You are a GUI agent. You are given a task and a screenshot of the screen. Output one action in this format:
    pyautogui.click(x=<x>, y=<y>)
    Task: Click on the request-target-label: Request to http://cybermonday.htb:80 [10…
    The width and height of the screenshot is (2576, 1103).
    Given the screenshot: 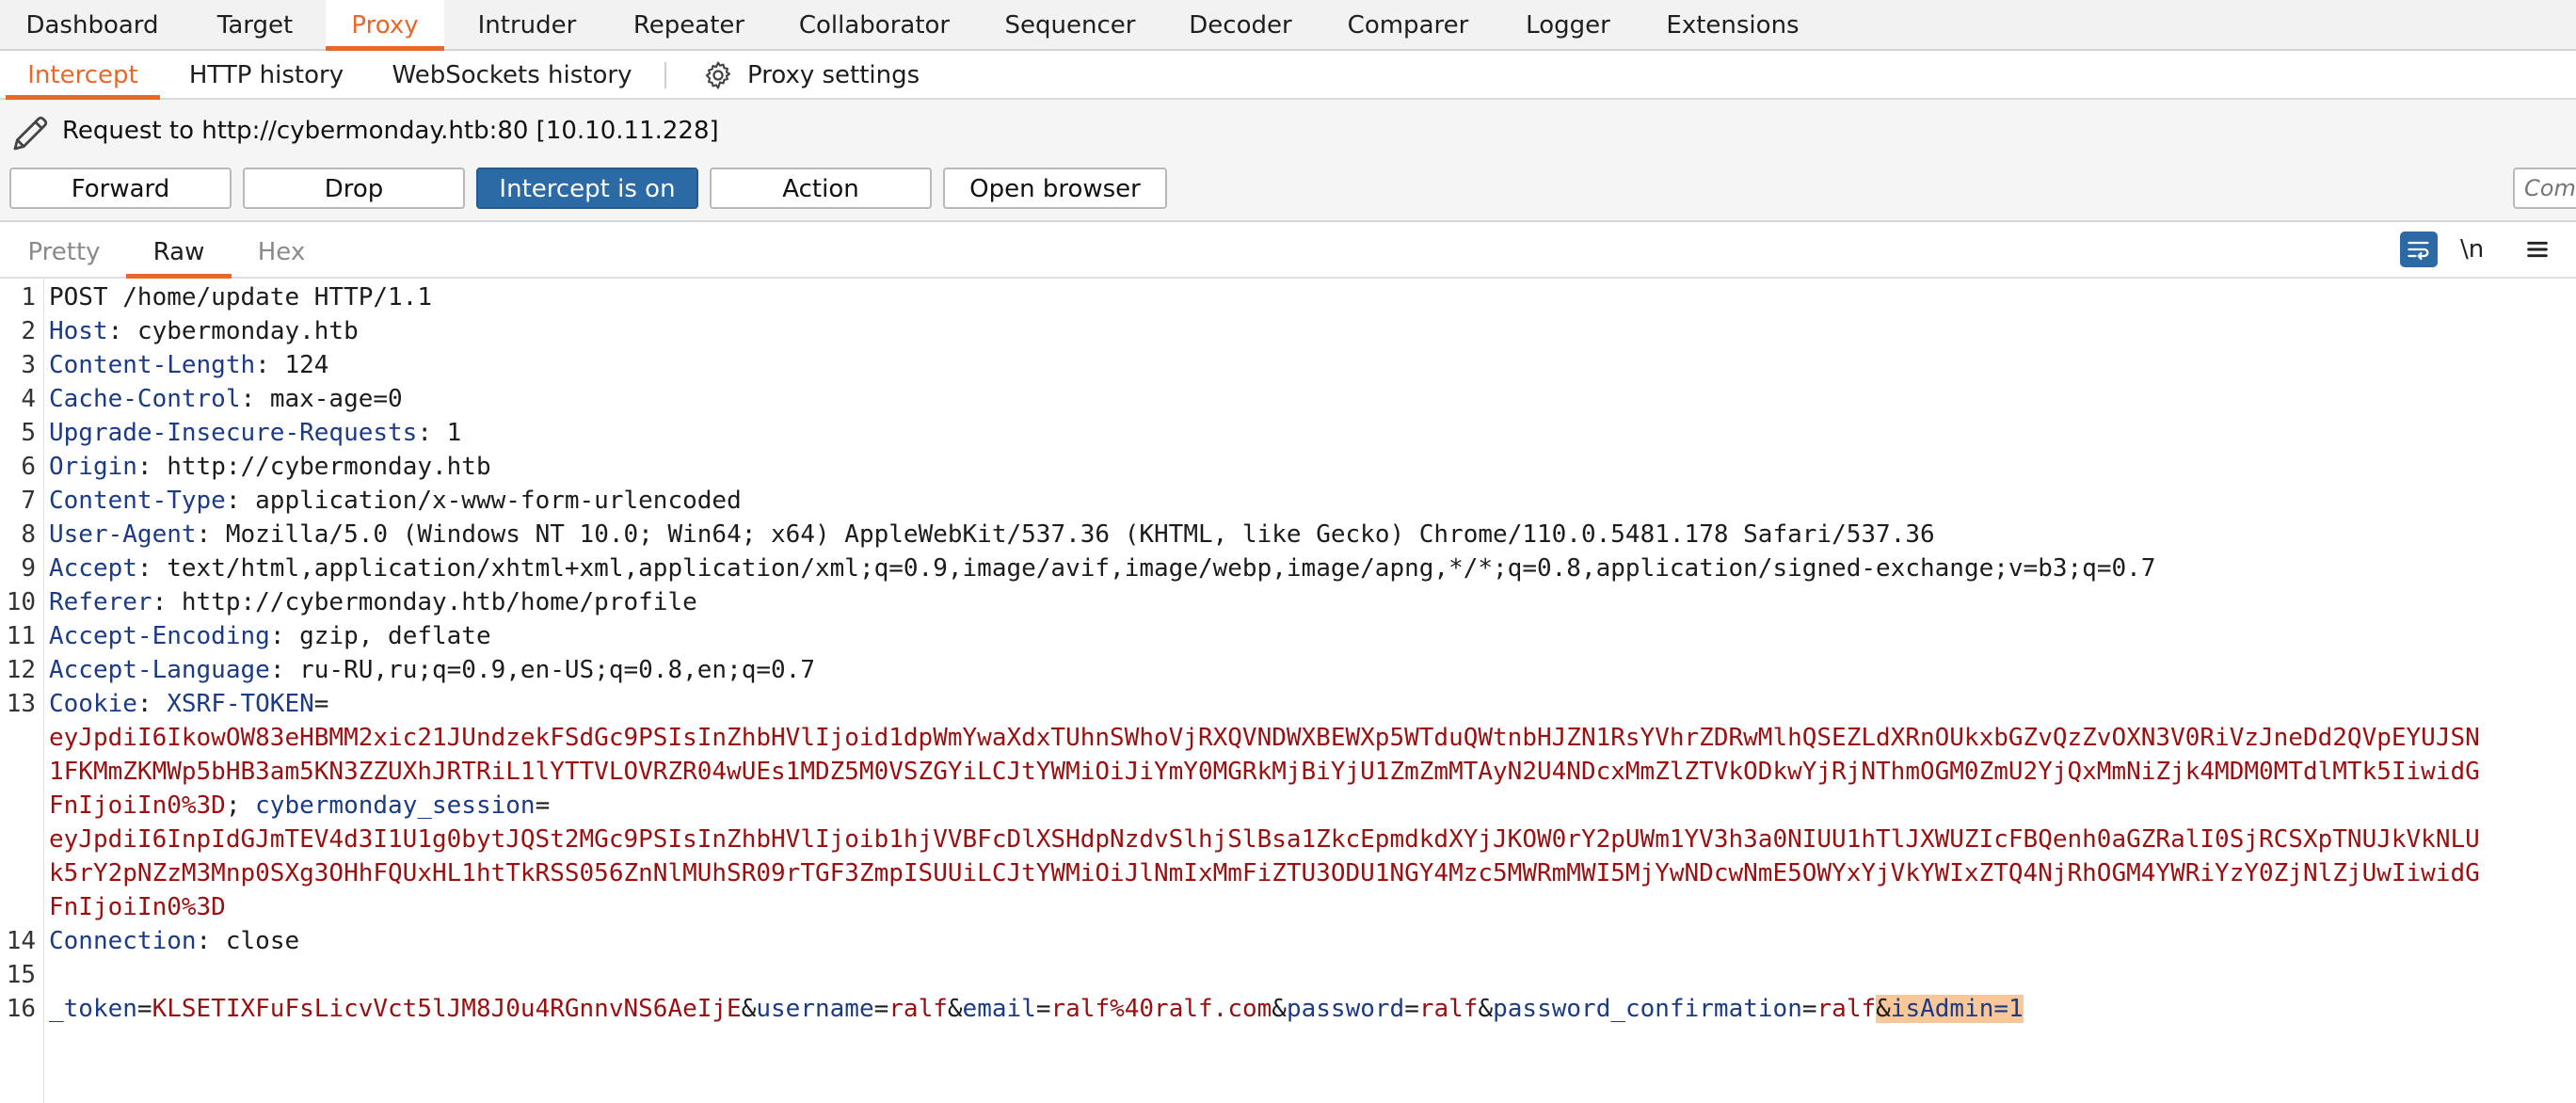 What is the action you would take?
    pyautogui.click(x=390, y=131)
    